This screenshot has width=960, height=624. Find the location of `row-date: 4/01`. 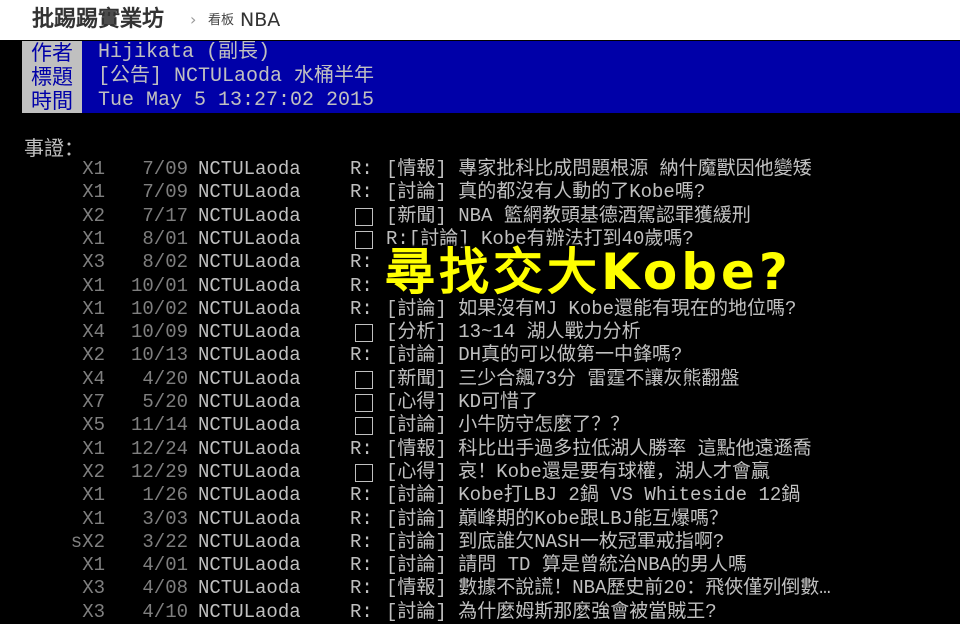

row-date: 4/01 is located at coordinates (165, 565).